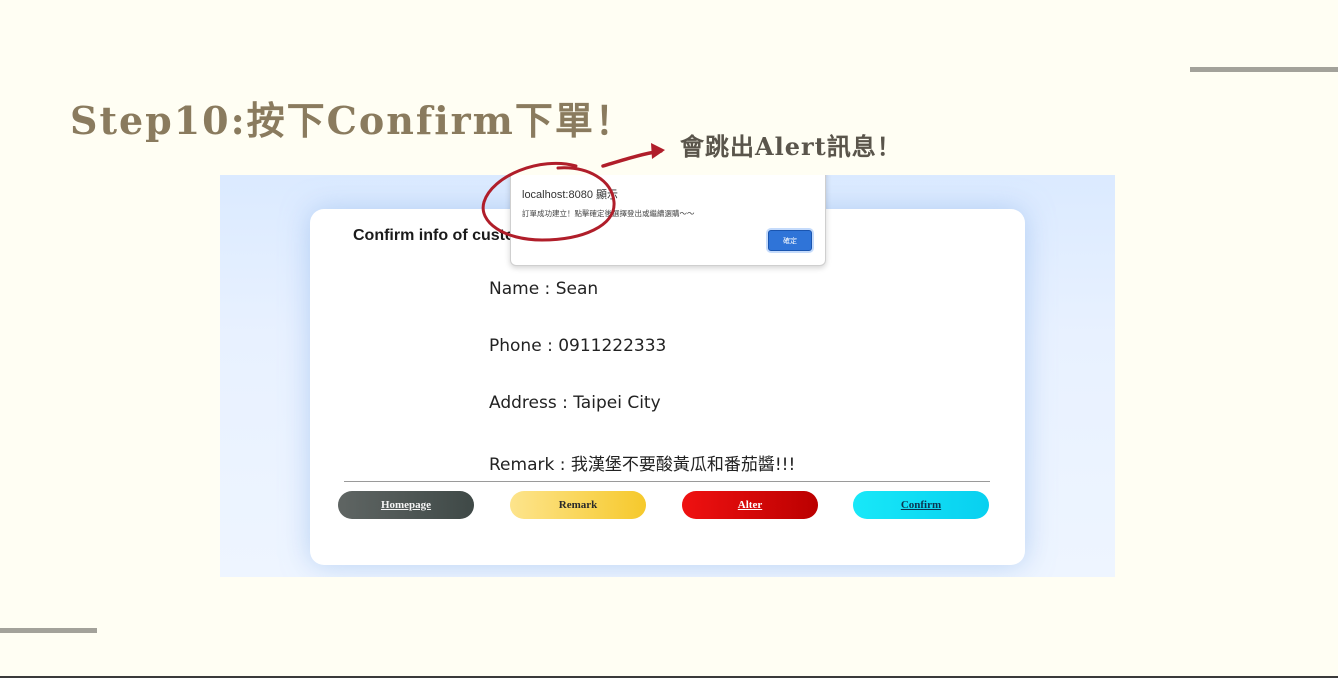 The height and width of the screenshot is (678, 1338). Describe the element at coordinates (921, 505) in the screenshot. I see `confirm-button: Confirm` at that location.